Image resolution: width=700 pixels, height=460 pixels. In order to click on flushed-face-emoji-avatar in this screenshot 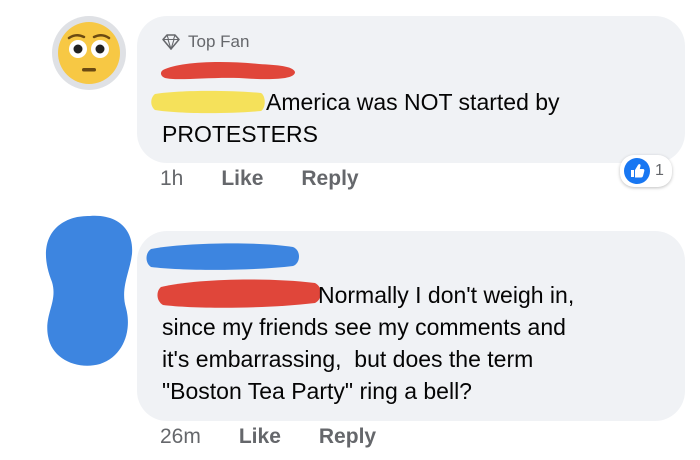, I will do `click(89, 53)`.